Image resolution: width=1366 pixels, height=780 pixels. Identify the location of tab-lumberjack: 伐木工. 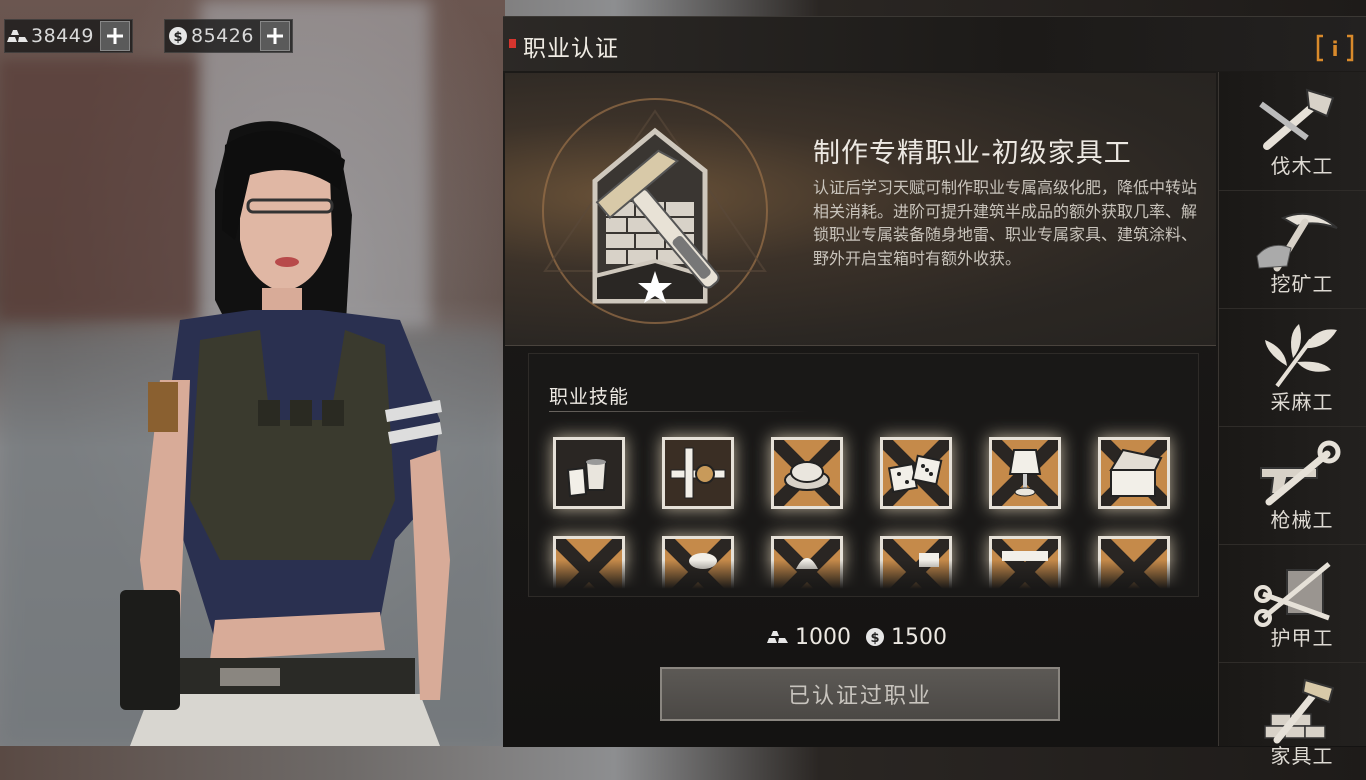
(1292, 131).